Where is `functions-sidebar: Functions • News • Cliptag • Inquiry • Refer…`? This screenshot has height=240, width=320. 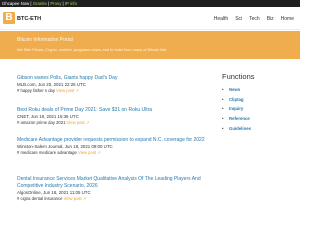 functions-sidebar: Functions • News • Cliptag • Inquiry • Refer… is located at coordinates (257, 103).